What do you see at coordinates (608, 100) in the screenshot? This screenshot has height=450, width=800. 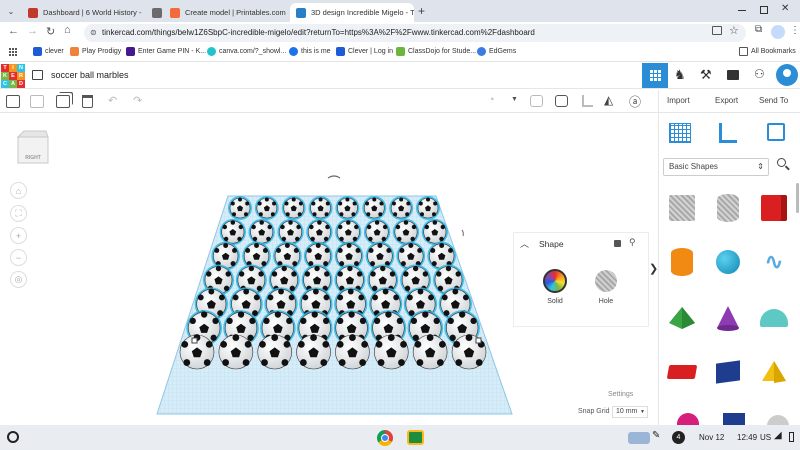 I see `mirror-icon: ◭` at bounding box center [608, 100].